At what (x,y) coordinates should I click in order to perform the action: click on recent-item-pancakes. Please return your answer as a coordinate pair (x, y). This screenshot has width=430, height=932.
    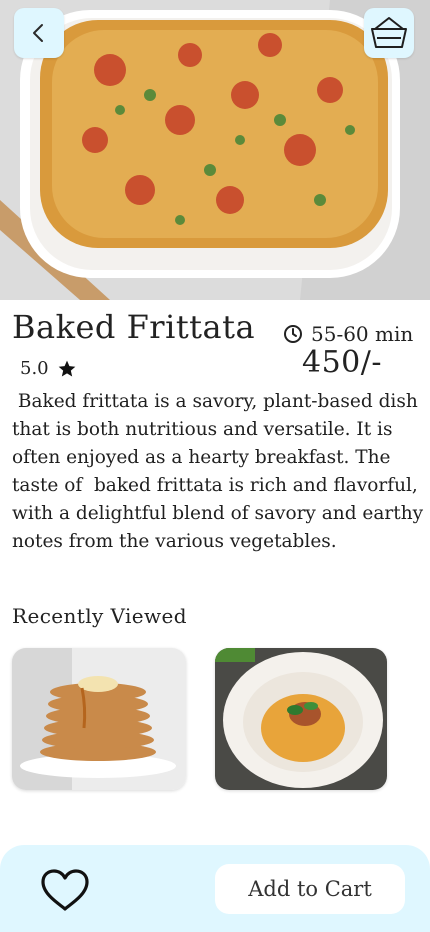
    Looking at the image, I should click on (99, 719).